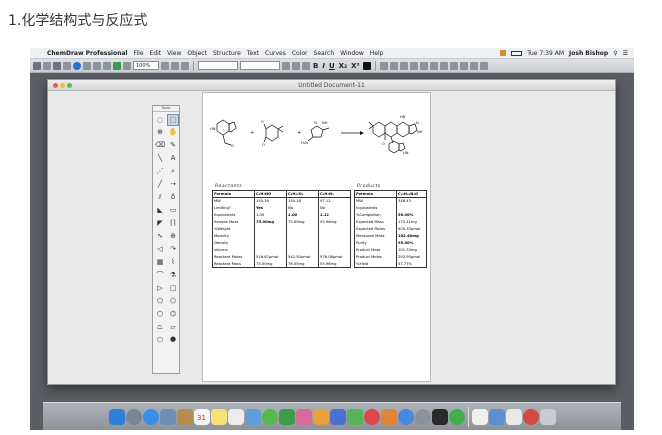  What do you see at coordinates (133, 416) in the screenshot?
I see `launchpad-icon` at bounding box center [133, 416].